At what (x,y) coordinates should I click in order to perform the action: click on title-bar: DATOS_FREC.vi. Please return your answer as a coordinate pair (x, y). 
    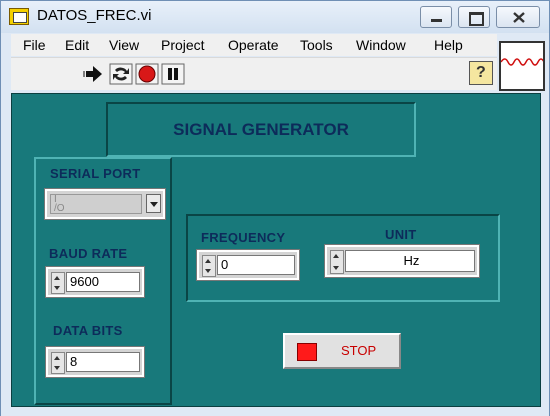
    Looking at the image, I should click on (275, 17).